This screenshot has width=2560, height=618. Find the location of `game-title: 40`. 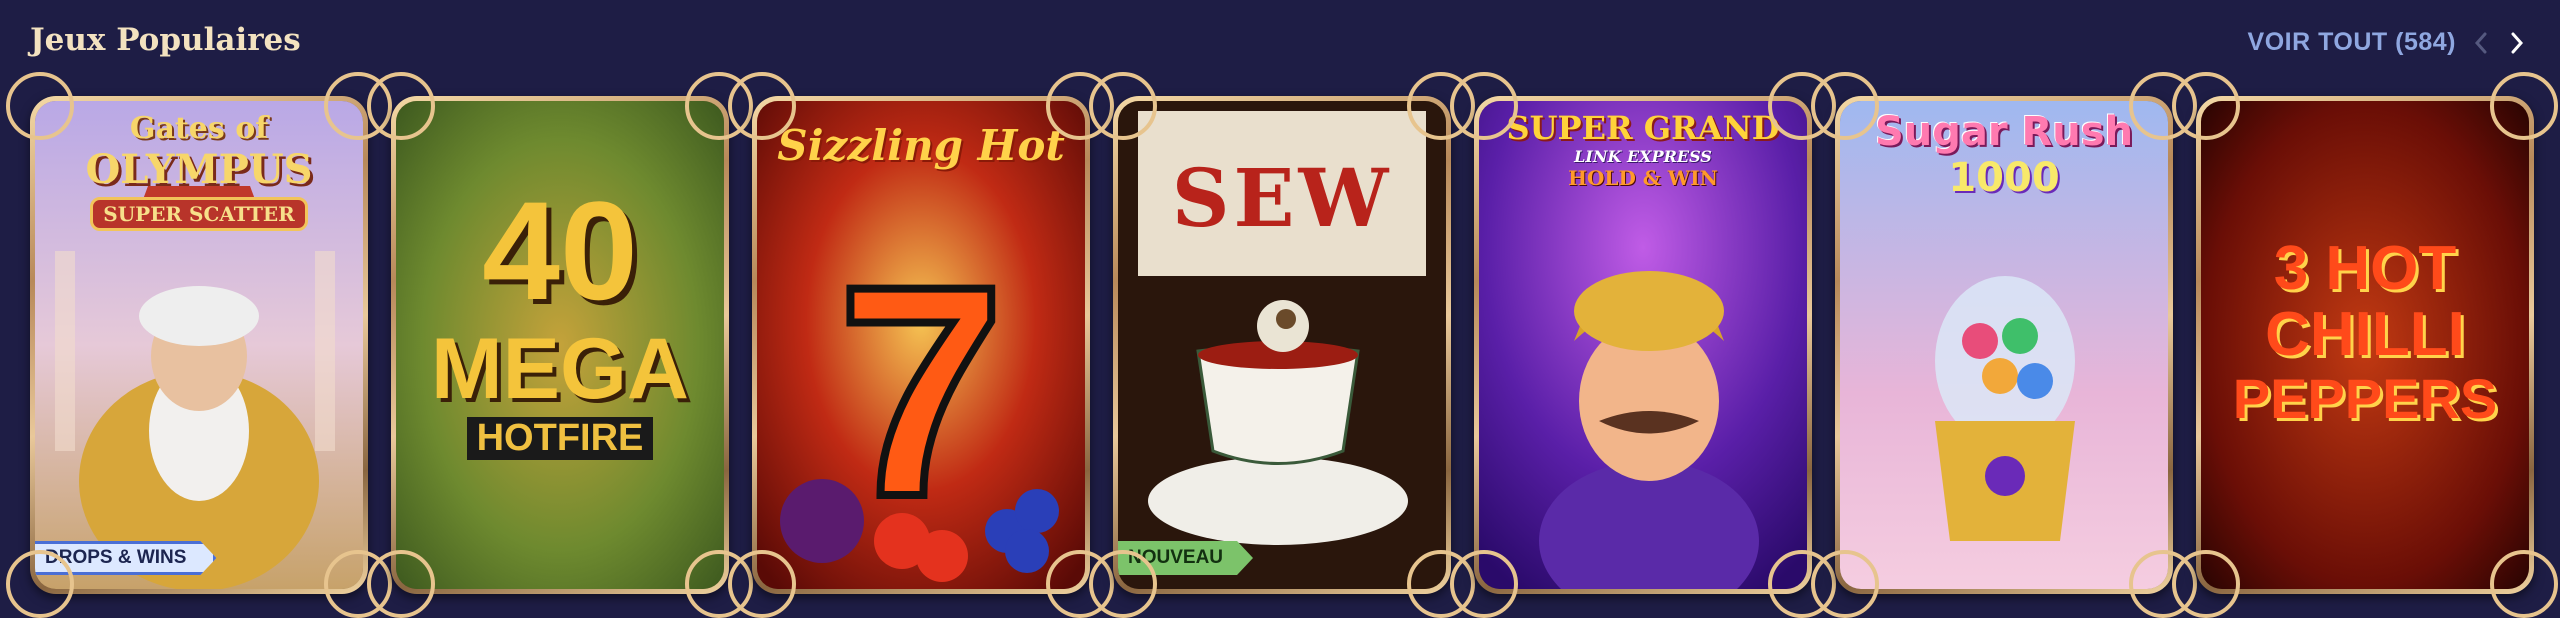

game-title: 40 is located at coordinates (560, 250).